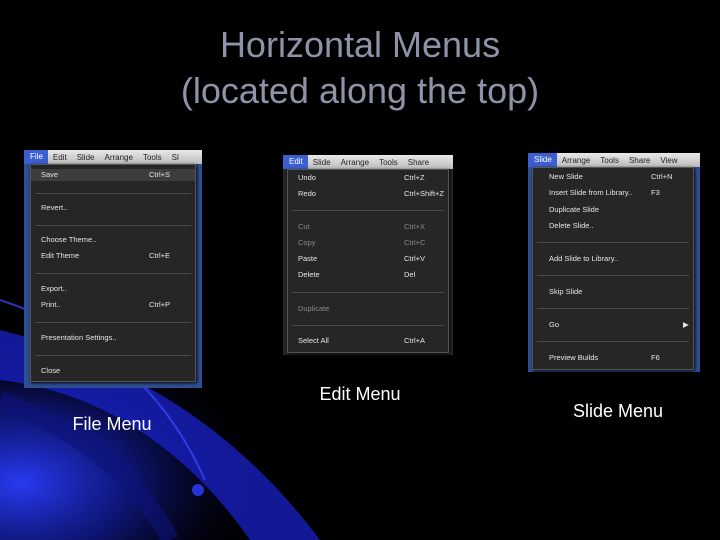  Describe the element at coordinates (613, 193) in the screenshot. I see `menu-item-insert-slide-from-library: Insert Slide from Library.. F3` at that location.